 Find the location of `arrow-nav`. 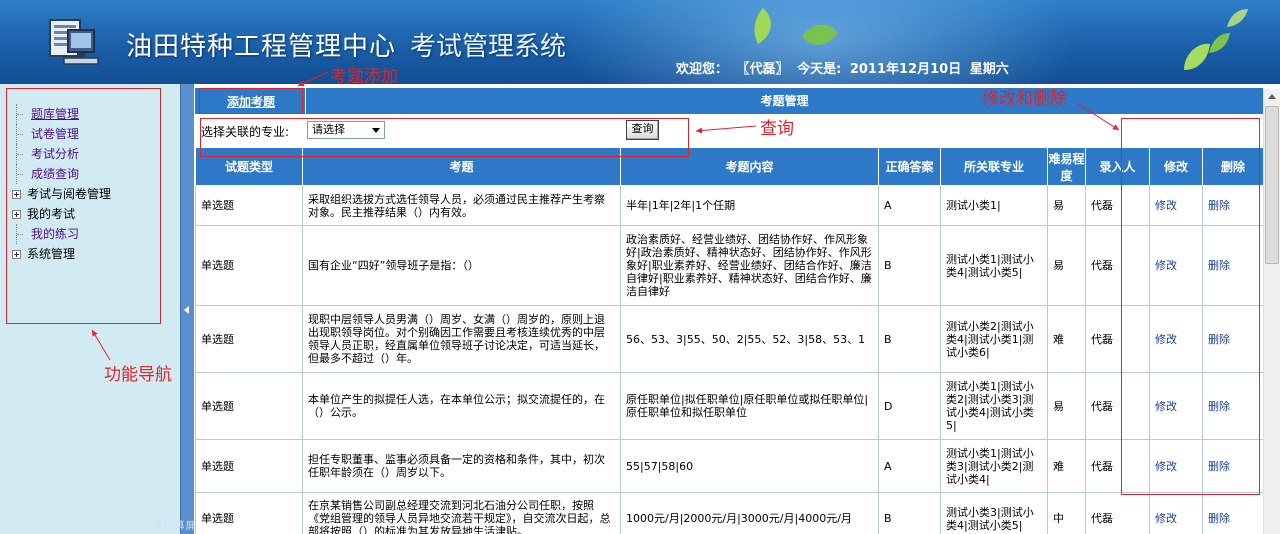

arrow-nav is located at coordinates (101, 345).